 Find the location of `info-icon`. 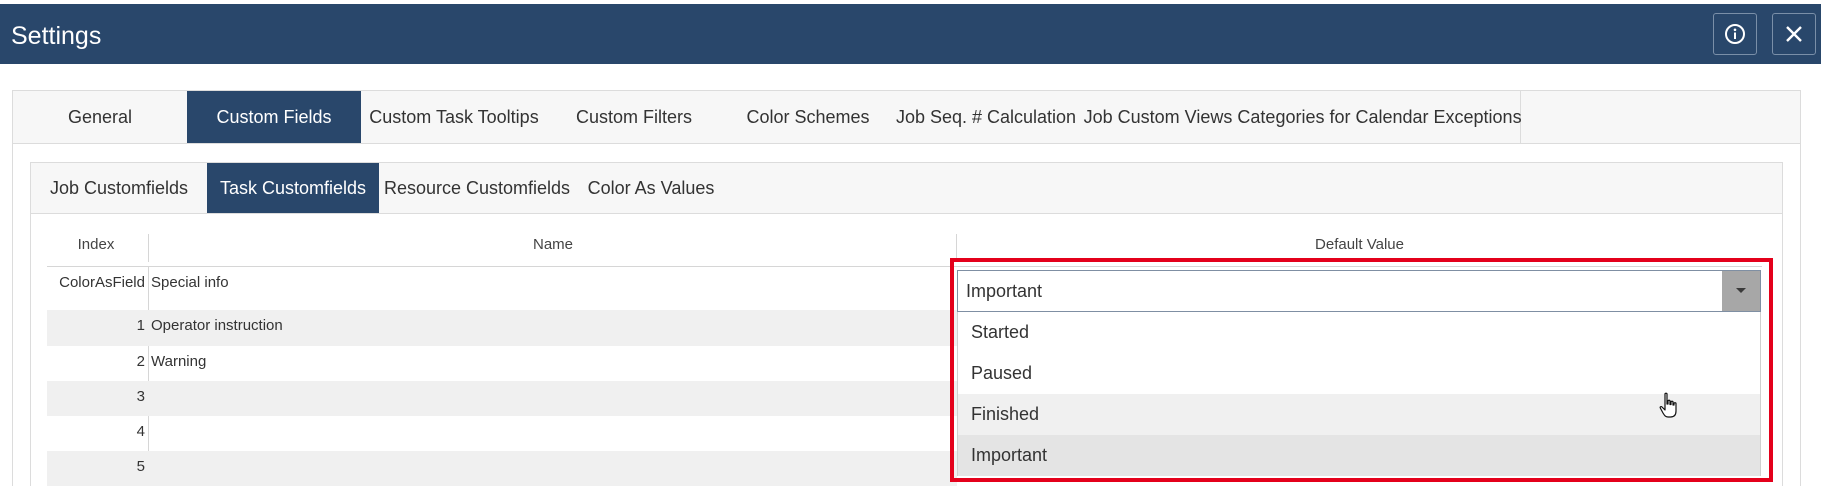

info-icon is located at coordinates (1735, 34).